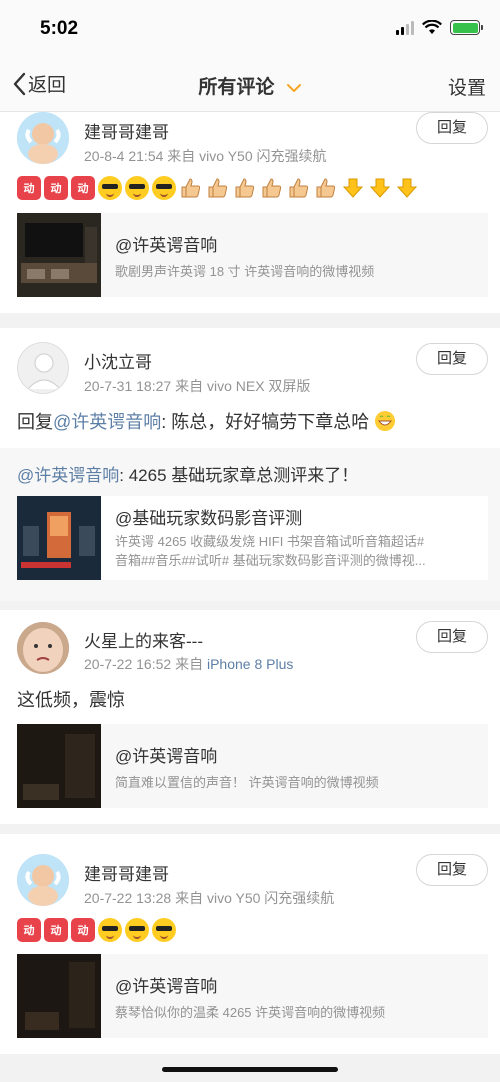 The image size is (500, 1082). What do you see at coordinates (205, 156) in the screenshot?
I see `comment-meta: 20-8-4 21:54 来自 vivo Y50 闪充强续航` at bounding box center [205, 156].